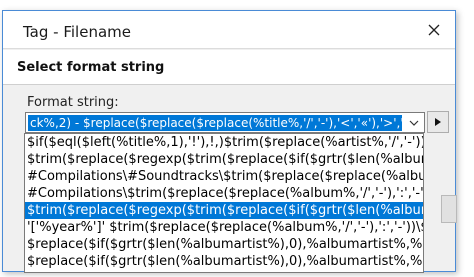 This screenshot has height=277, width=474. I want to click on window-title: Tag - Filename, so click(77, 32).